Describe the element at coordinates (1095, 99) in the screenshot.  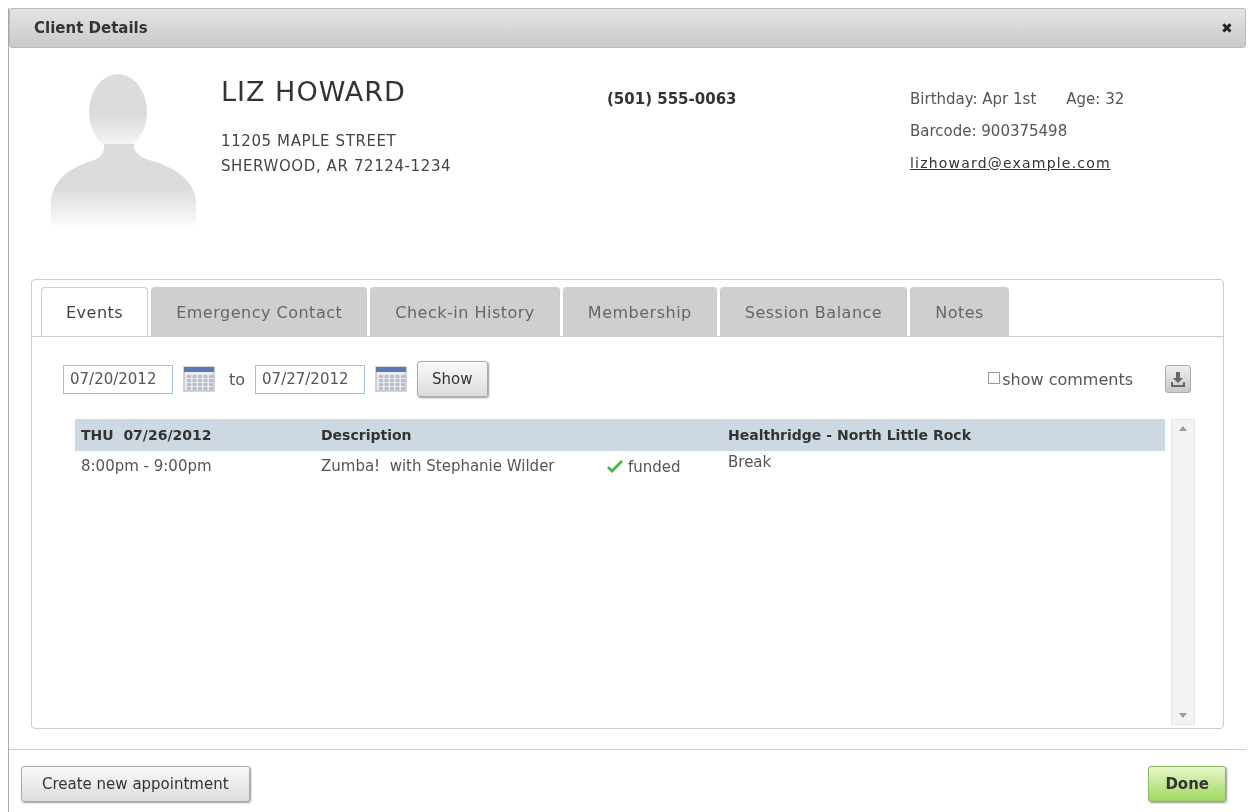
I see `age-text: Age: 32` at that location.